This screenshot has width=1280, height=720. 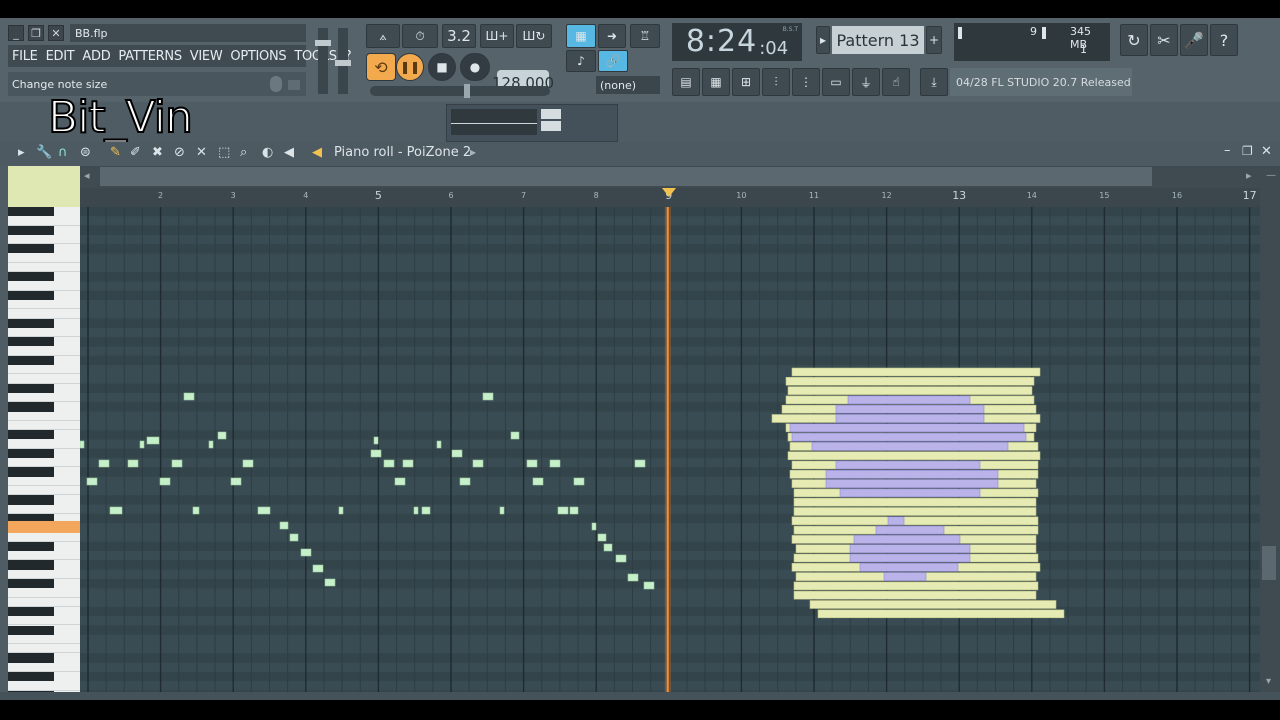 What do you see at coordinates (626, 176) in the screenshot?
I see `scroll-thumb` at bounding box center [626, 176].